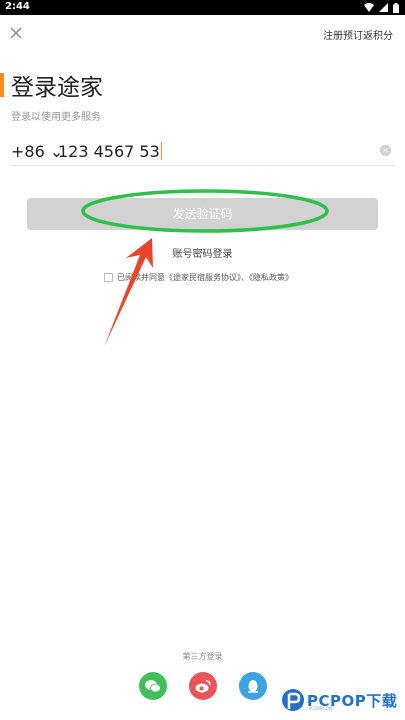 The width and height of the screenshot is (405, 720). I want to click on qq-icon, so click(253, 686).